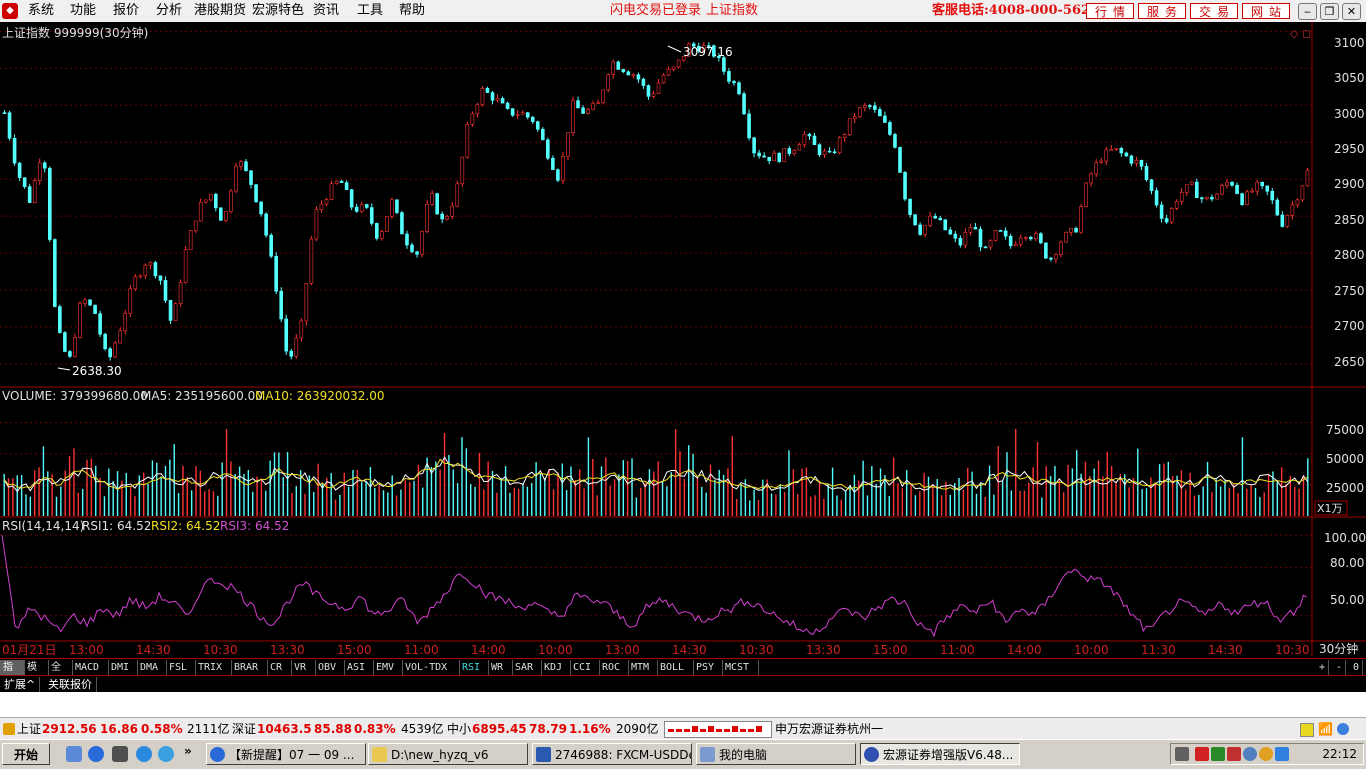  Describe the element at coordinates (152, 667) in the screenshot. I see `tab-dma: DMA` at that location.